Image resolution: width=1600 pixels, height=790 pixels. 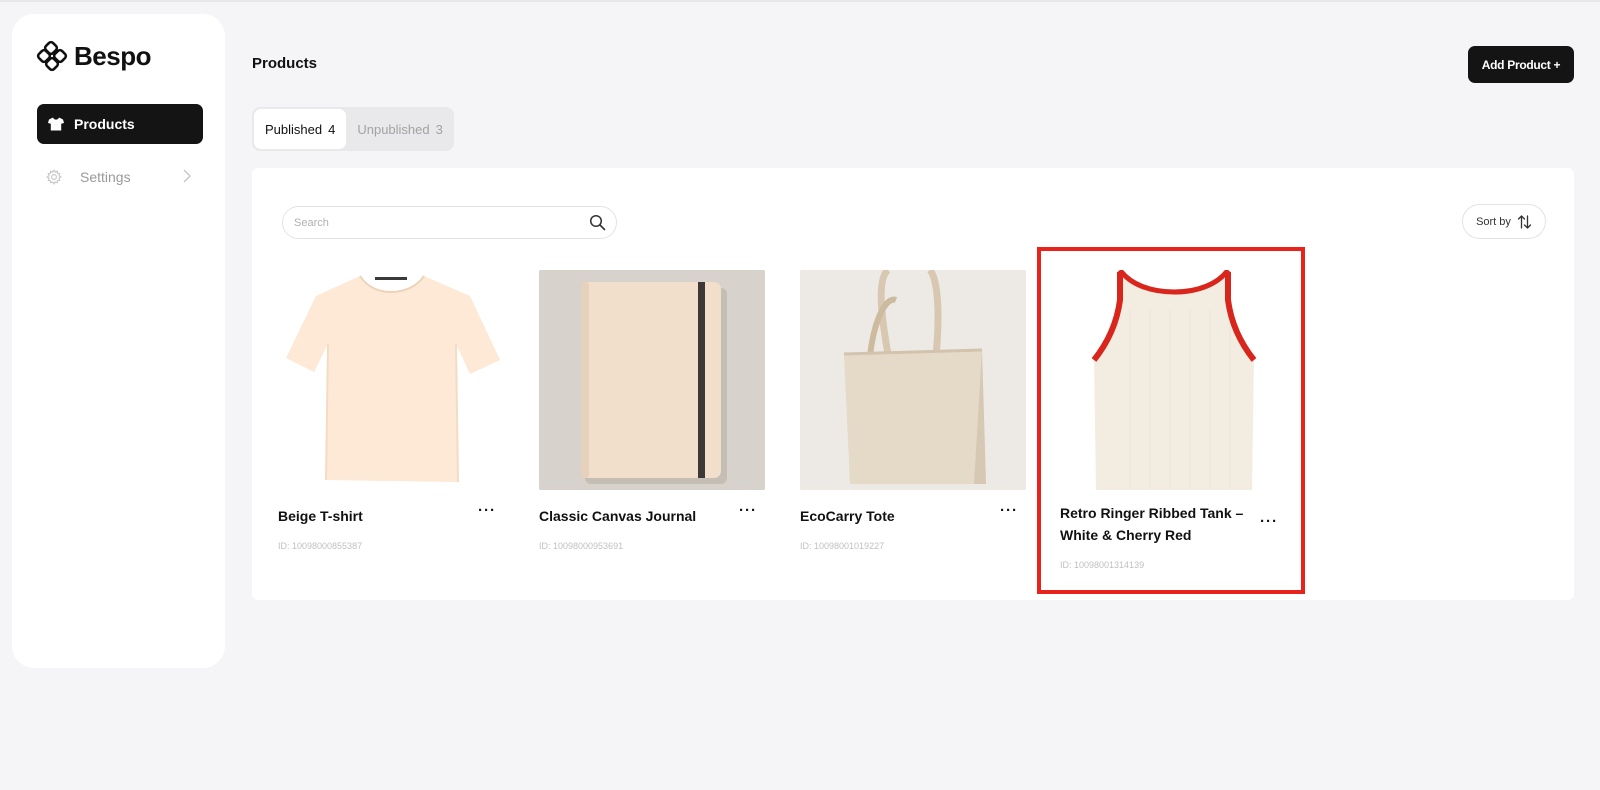 I want to click on sort-label: Sort by, so click(x=1493, y=221).